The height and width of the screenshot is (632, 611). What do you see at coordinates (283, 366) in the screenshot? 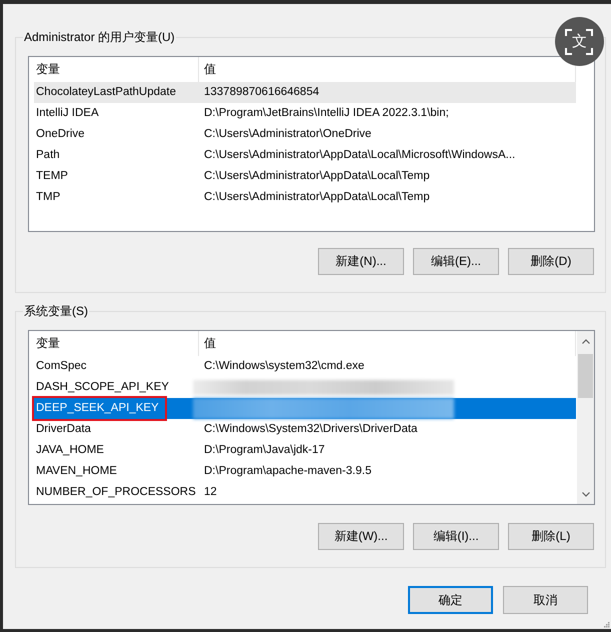
I see `variable-value: C:\Windows\system32\cmd.exe` at bounding box center [283, 366].